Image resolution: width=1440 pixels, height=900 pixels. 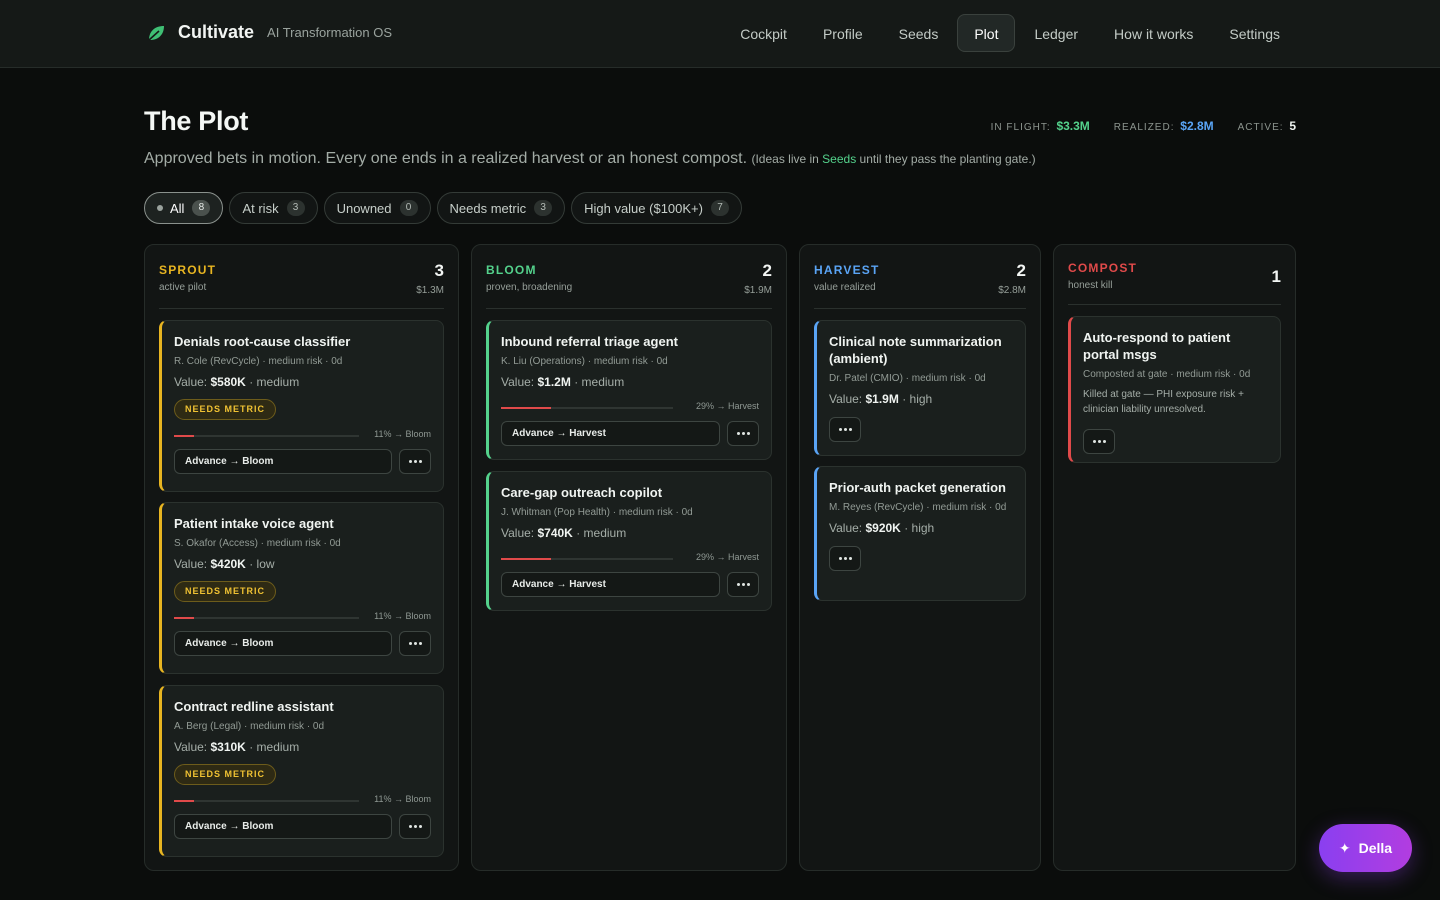 What do you see at coordinates (273, 208) in the screenshot?
I see `filter-at-risk: At risk 3` at bounding box center [273, 208].